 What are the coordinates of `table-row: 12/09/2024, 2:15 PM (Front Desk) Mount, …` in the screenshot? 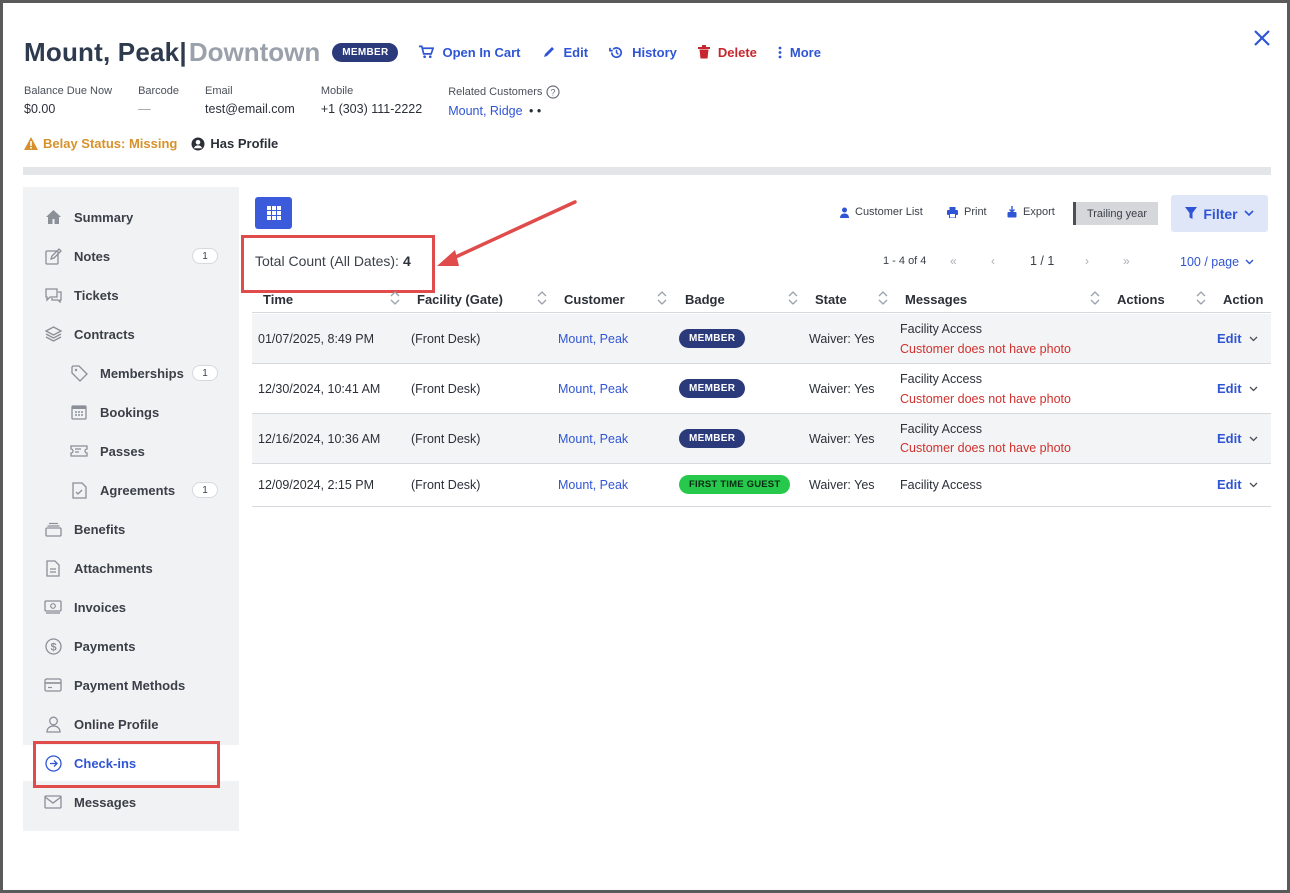 It's located at (761, 485).